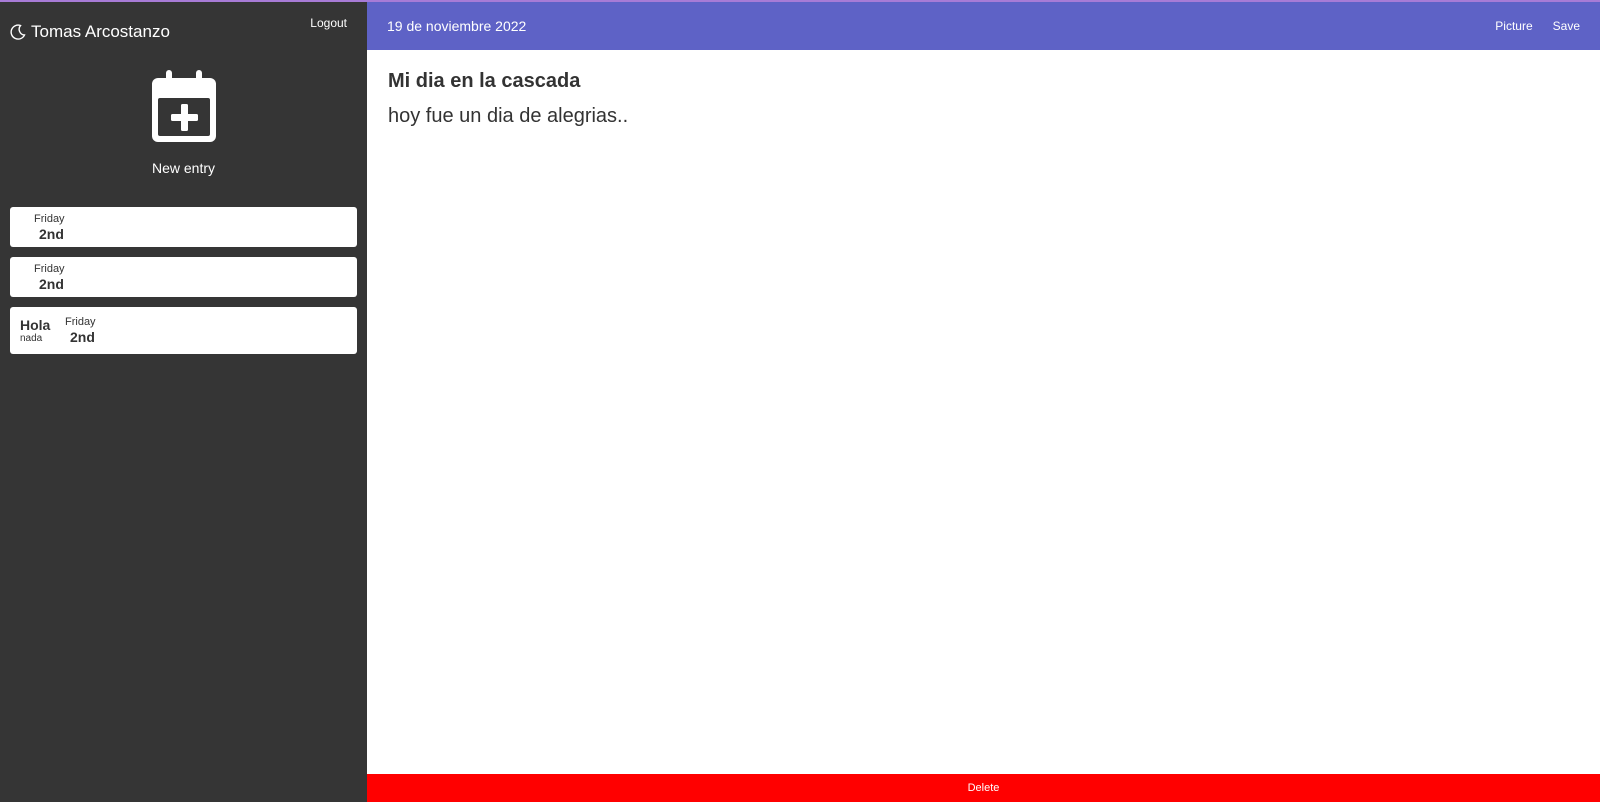  I want to click on entry-card: Hola nada Friday 2nd, so click(183, 330).